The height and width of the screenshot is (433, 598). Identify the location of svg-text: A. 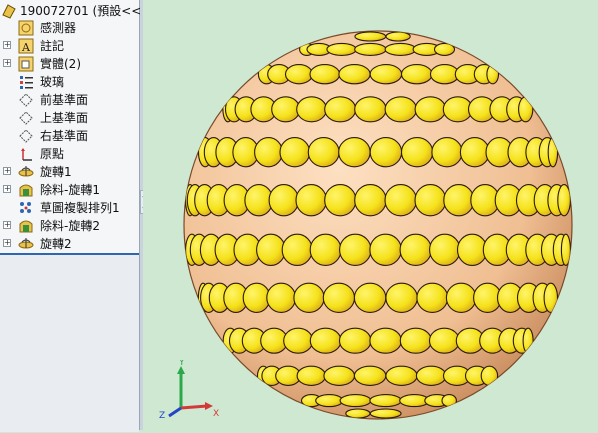
(26, 47).